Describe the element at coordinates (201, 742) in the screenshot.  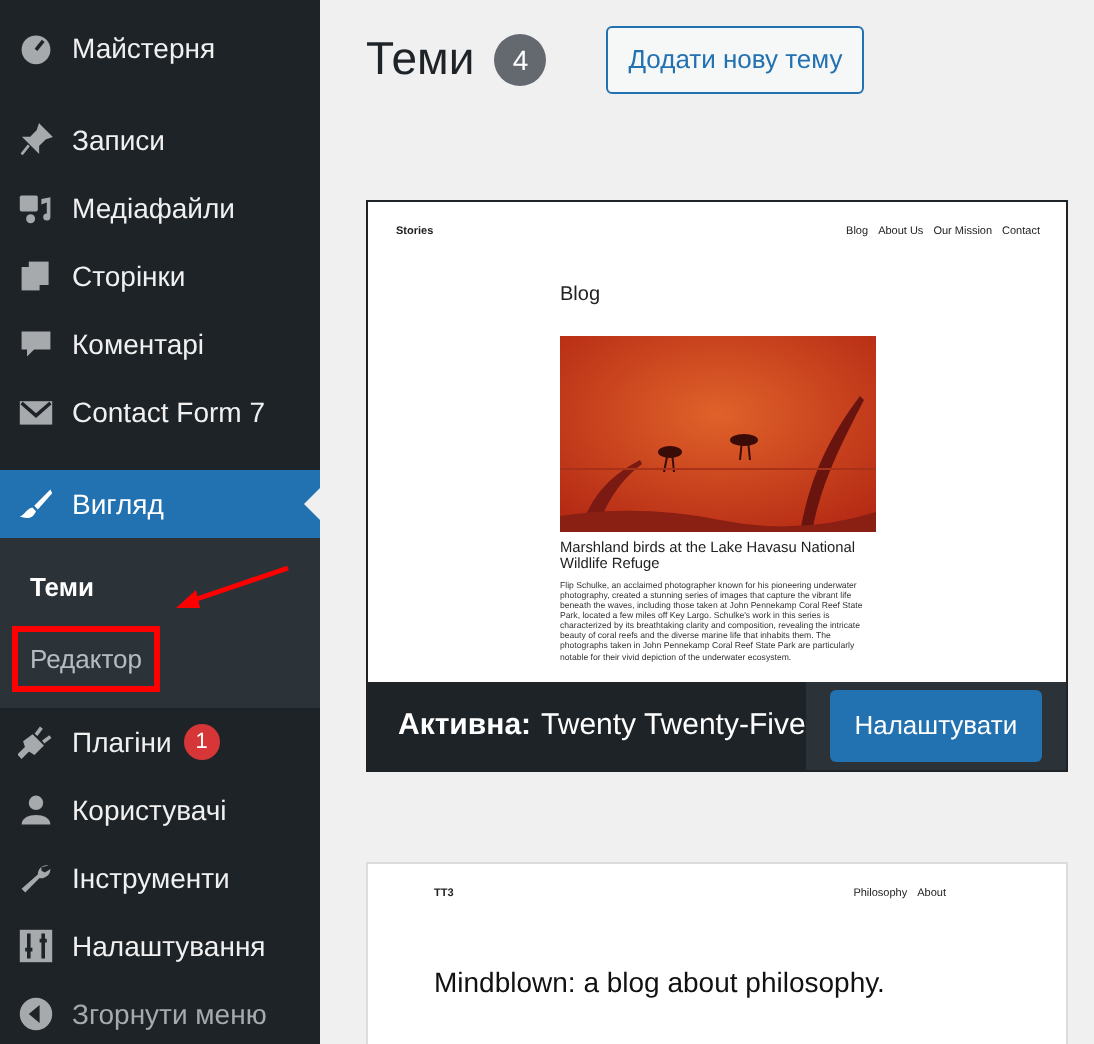
I see `notification-count: 1` at that location.